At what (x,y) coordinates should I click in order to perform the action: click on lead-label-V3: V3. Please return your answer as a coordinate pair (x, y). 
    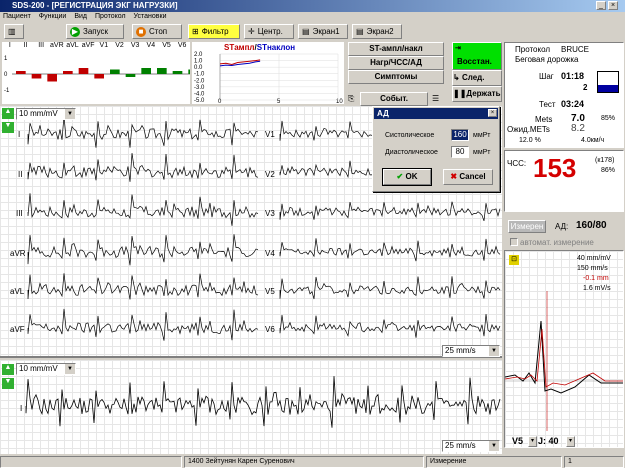
    Looking at the image, I should click on (270, 213).